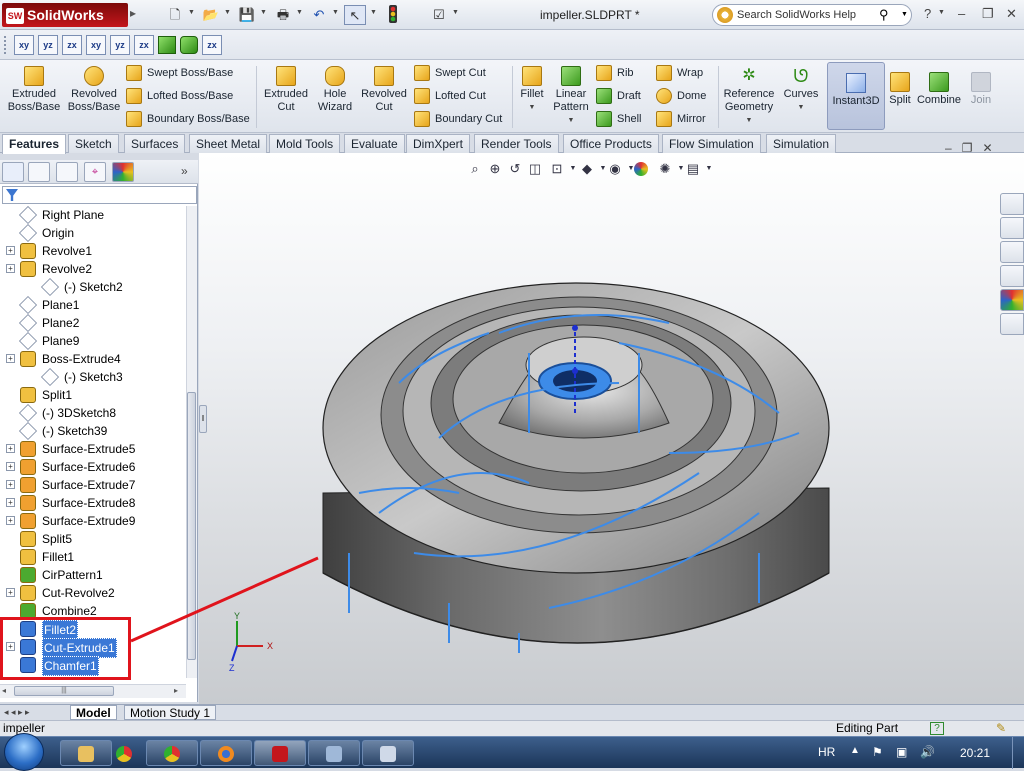 The image size is (1024, 771). Describe the element at coordinates (170, 712) in the screenshot. I see `tab-motion-study: Motion Study 1` at that location.